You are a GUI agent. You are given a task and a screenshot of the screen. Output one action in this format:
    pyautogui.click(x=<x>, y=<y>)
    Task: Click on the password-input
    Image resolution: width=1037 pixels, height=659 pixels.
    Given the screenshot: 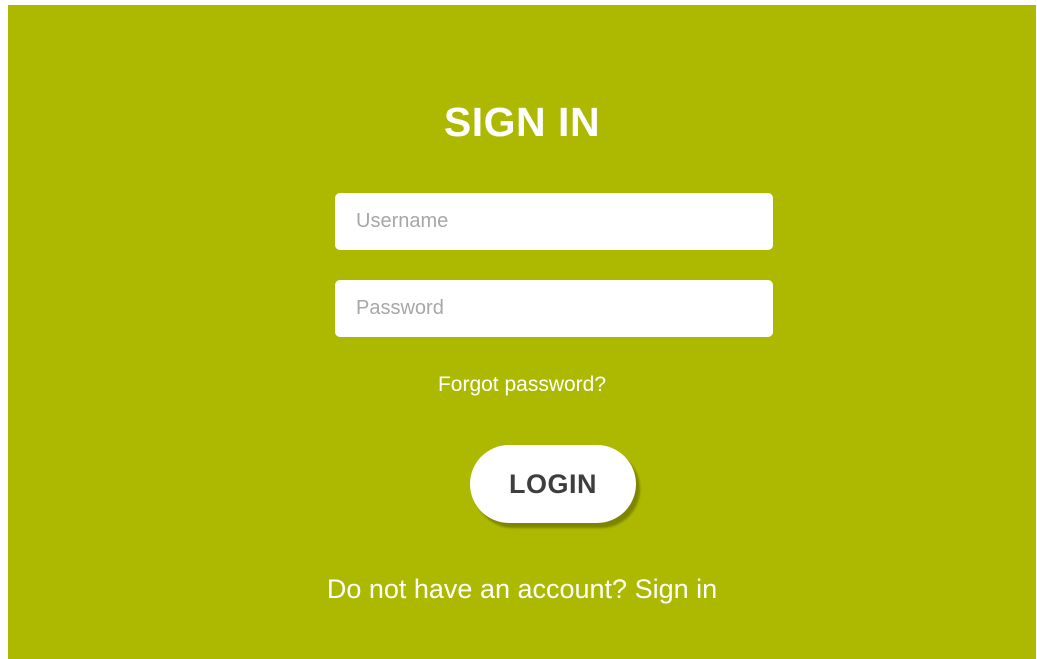 What is the action you would take?
    pyautogui.click(x=554, y=308)
    